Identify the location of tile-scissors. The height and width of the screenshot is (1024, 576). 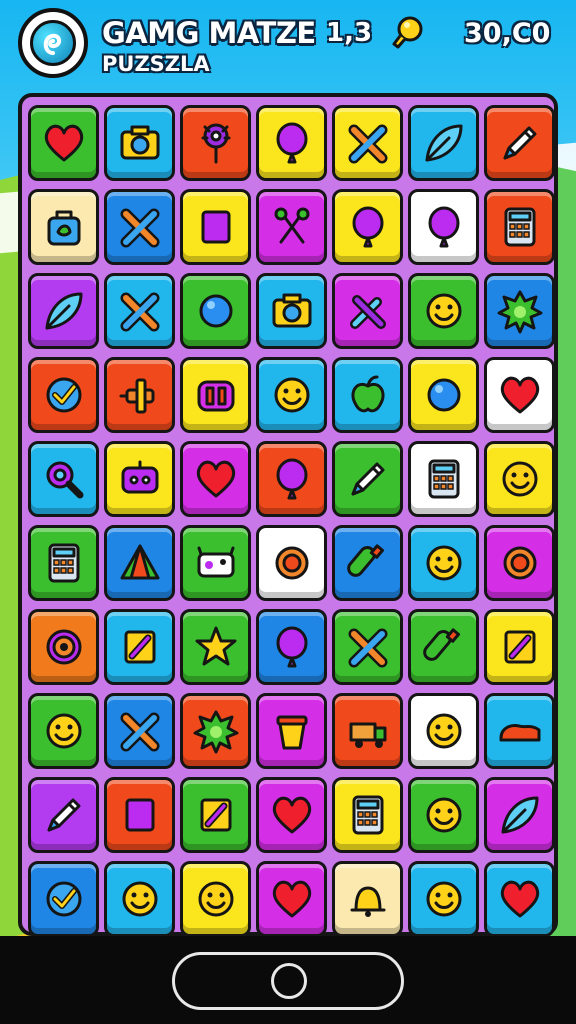
(291, 227).